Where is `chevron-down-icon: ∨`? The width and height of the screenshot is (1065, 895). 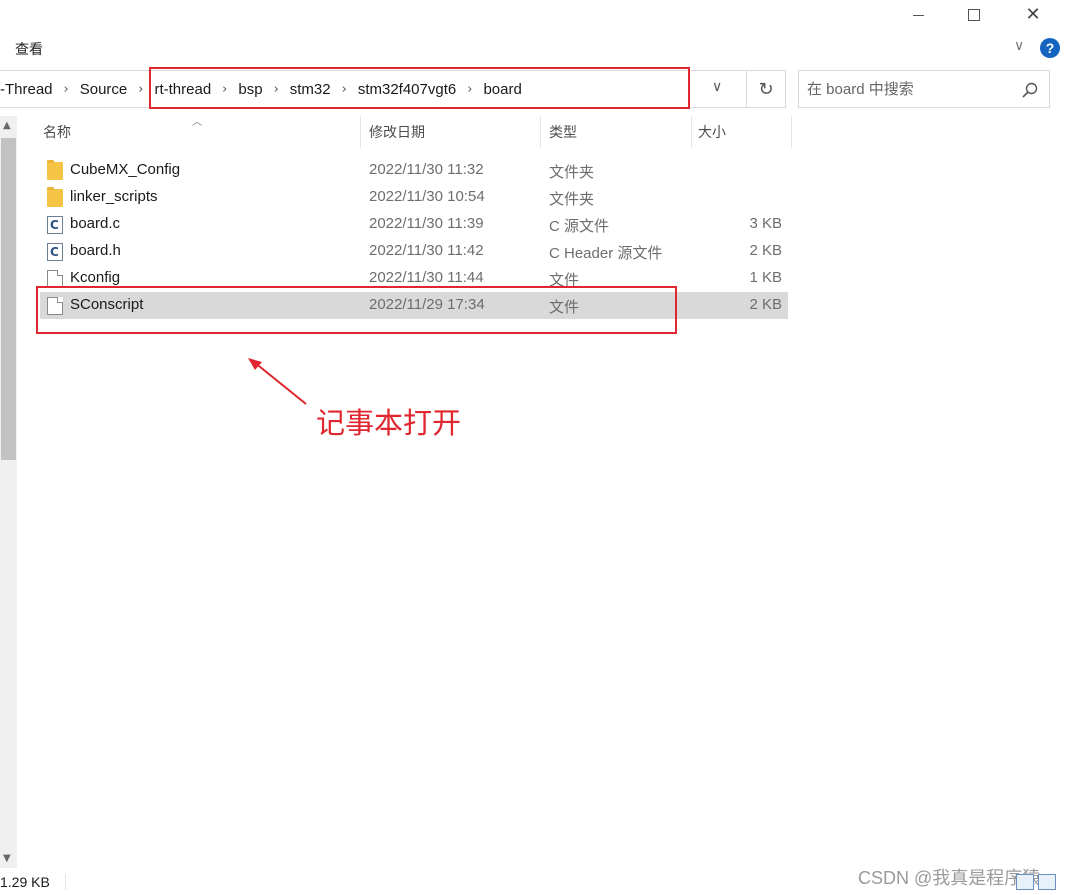
chevron-down-icon: ∨ is located at coordinates (1019, 46).